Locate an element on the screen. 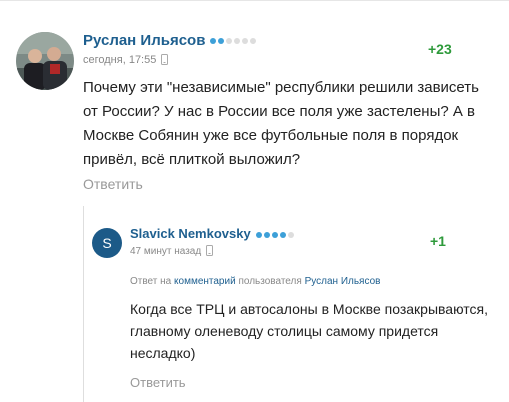  reply-to-comment-link: комментарий is located at coordinates (205, 281).